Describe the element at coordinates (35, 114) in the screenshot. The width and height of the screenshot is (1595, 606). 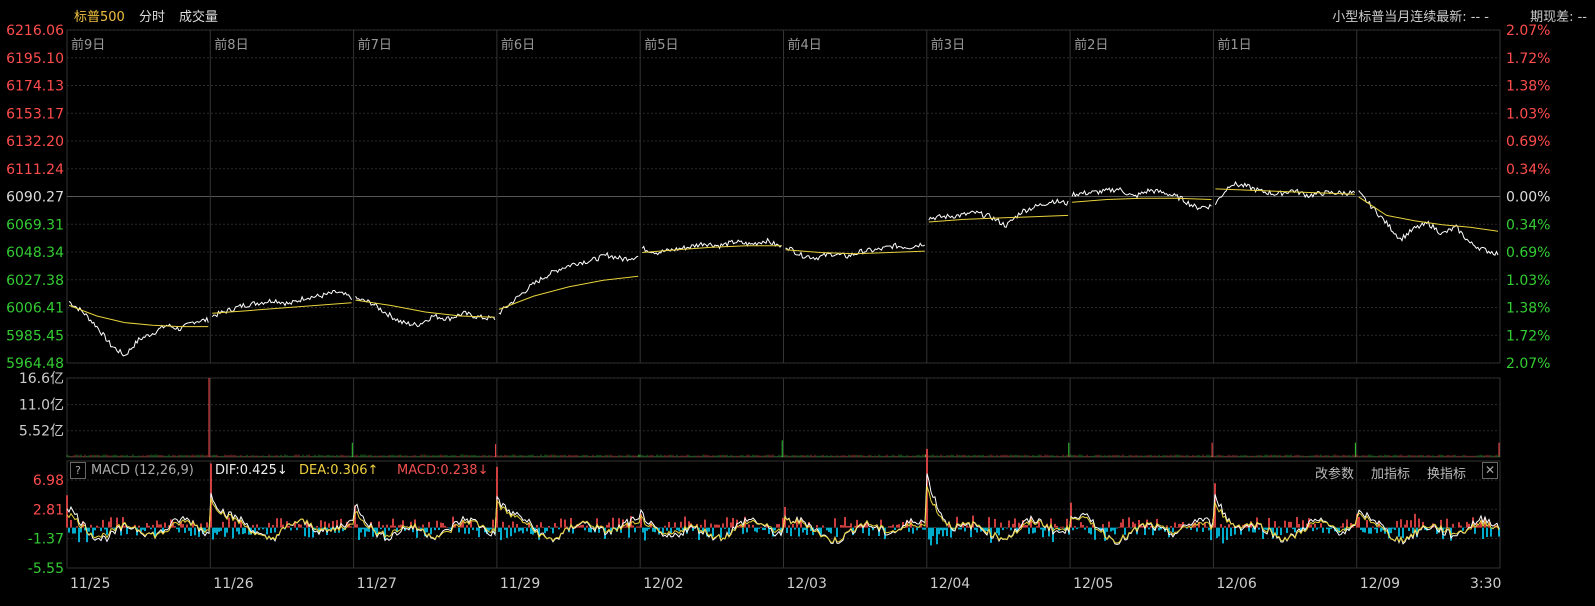
I see `price-tick-left: 6153.17` at that location.